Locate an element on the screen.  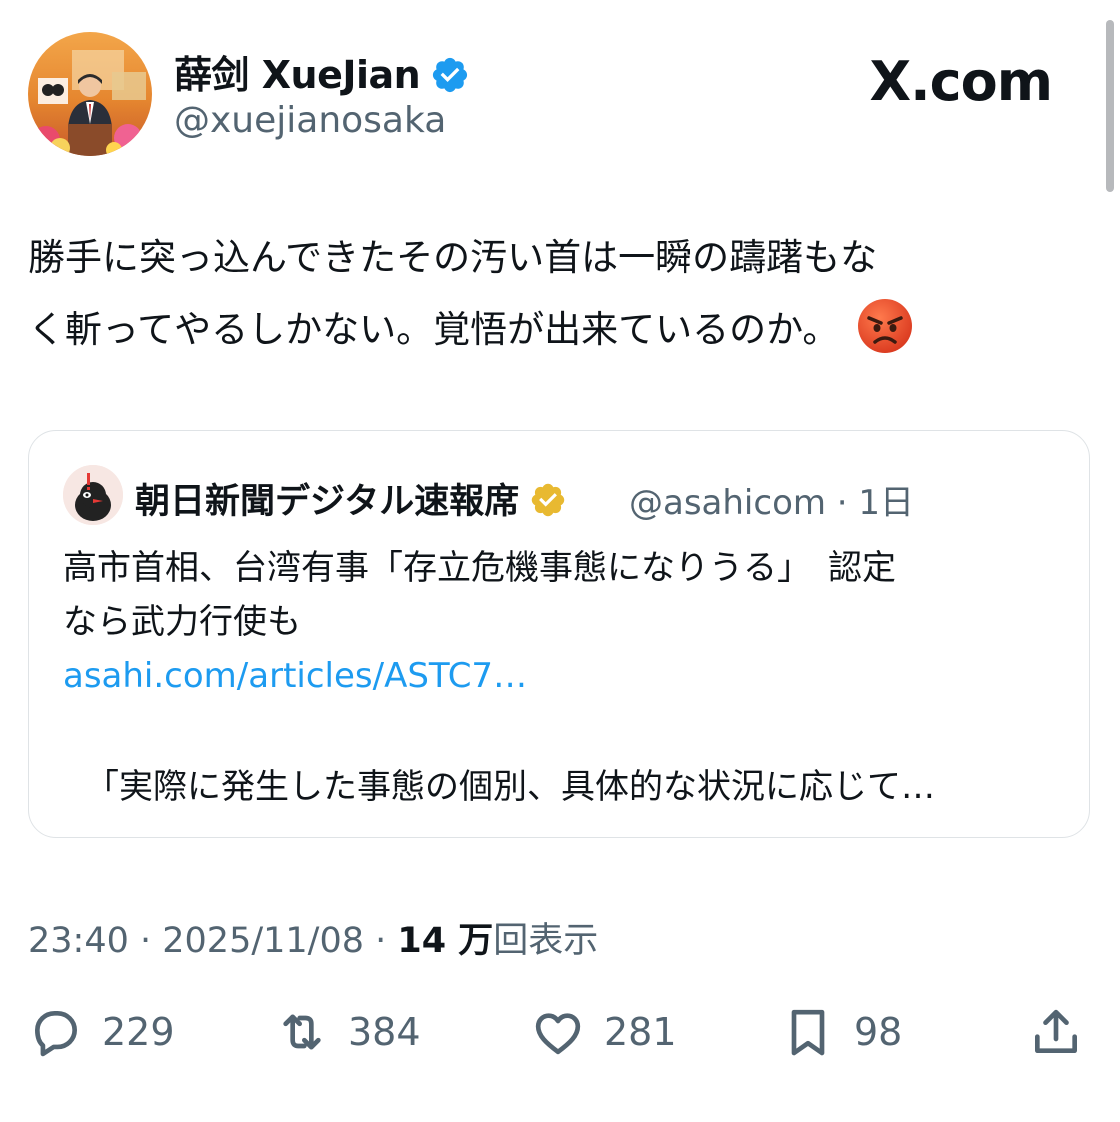
author-name-text: 薛剑 XueJian is located at coordinates (297, 75).